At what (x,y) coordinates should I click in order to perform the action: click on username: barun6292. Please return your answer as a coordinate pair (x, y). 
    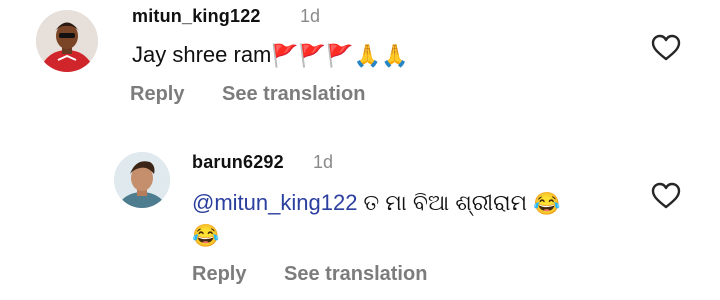
    Looking at the image, I should click on (238, 162).